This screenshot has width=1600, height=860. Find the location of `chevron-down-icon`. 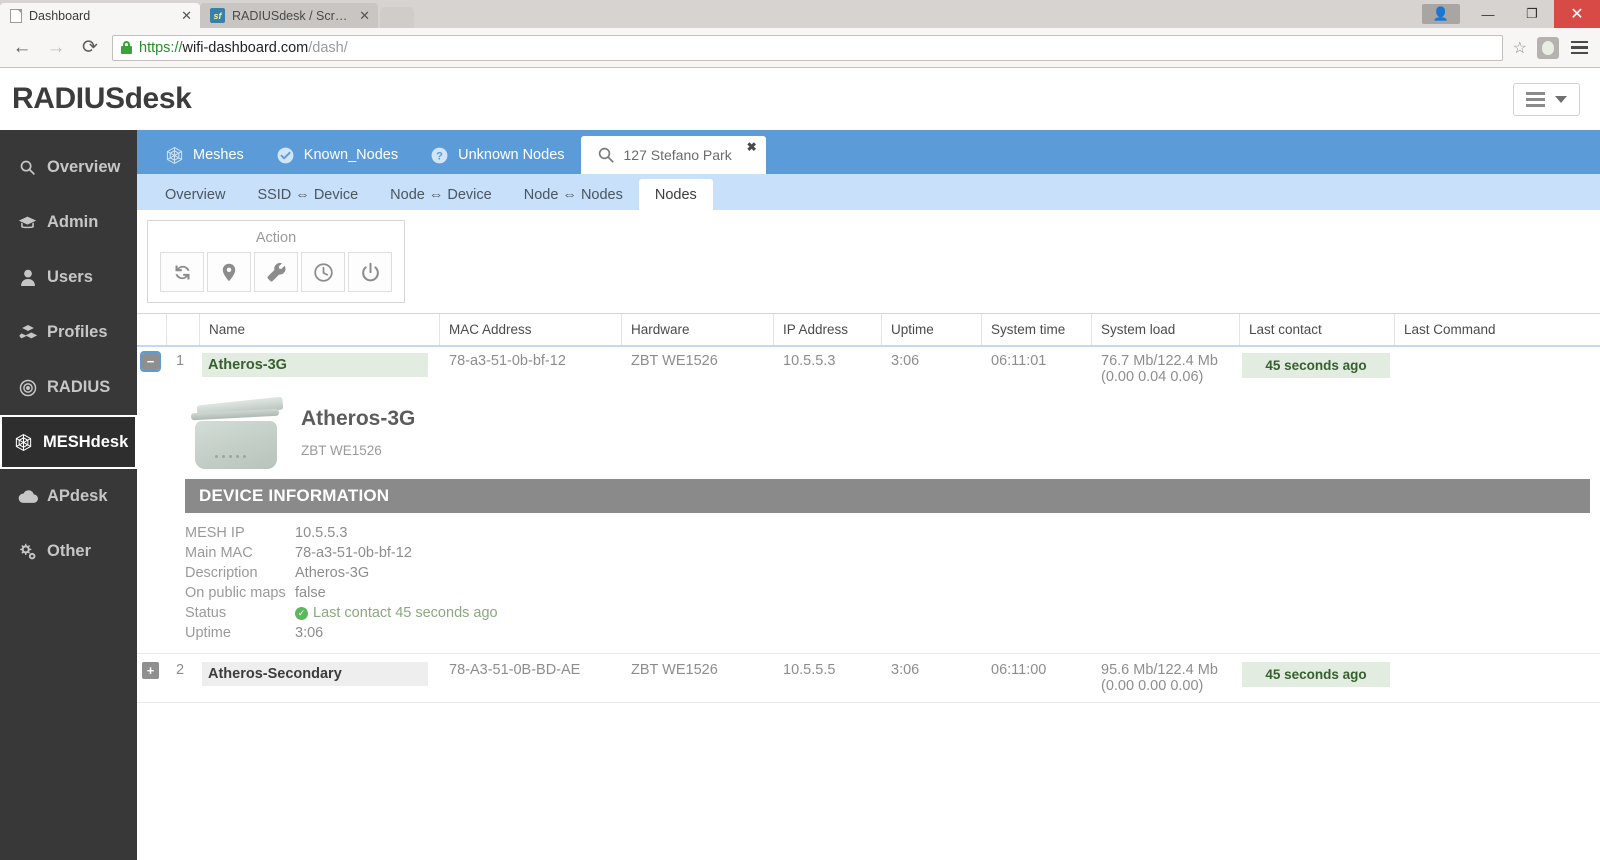

chevron-down-icon is located at coordinates (1561, 99).